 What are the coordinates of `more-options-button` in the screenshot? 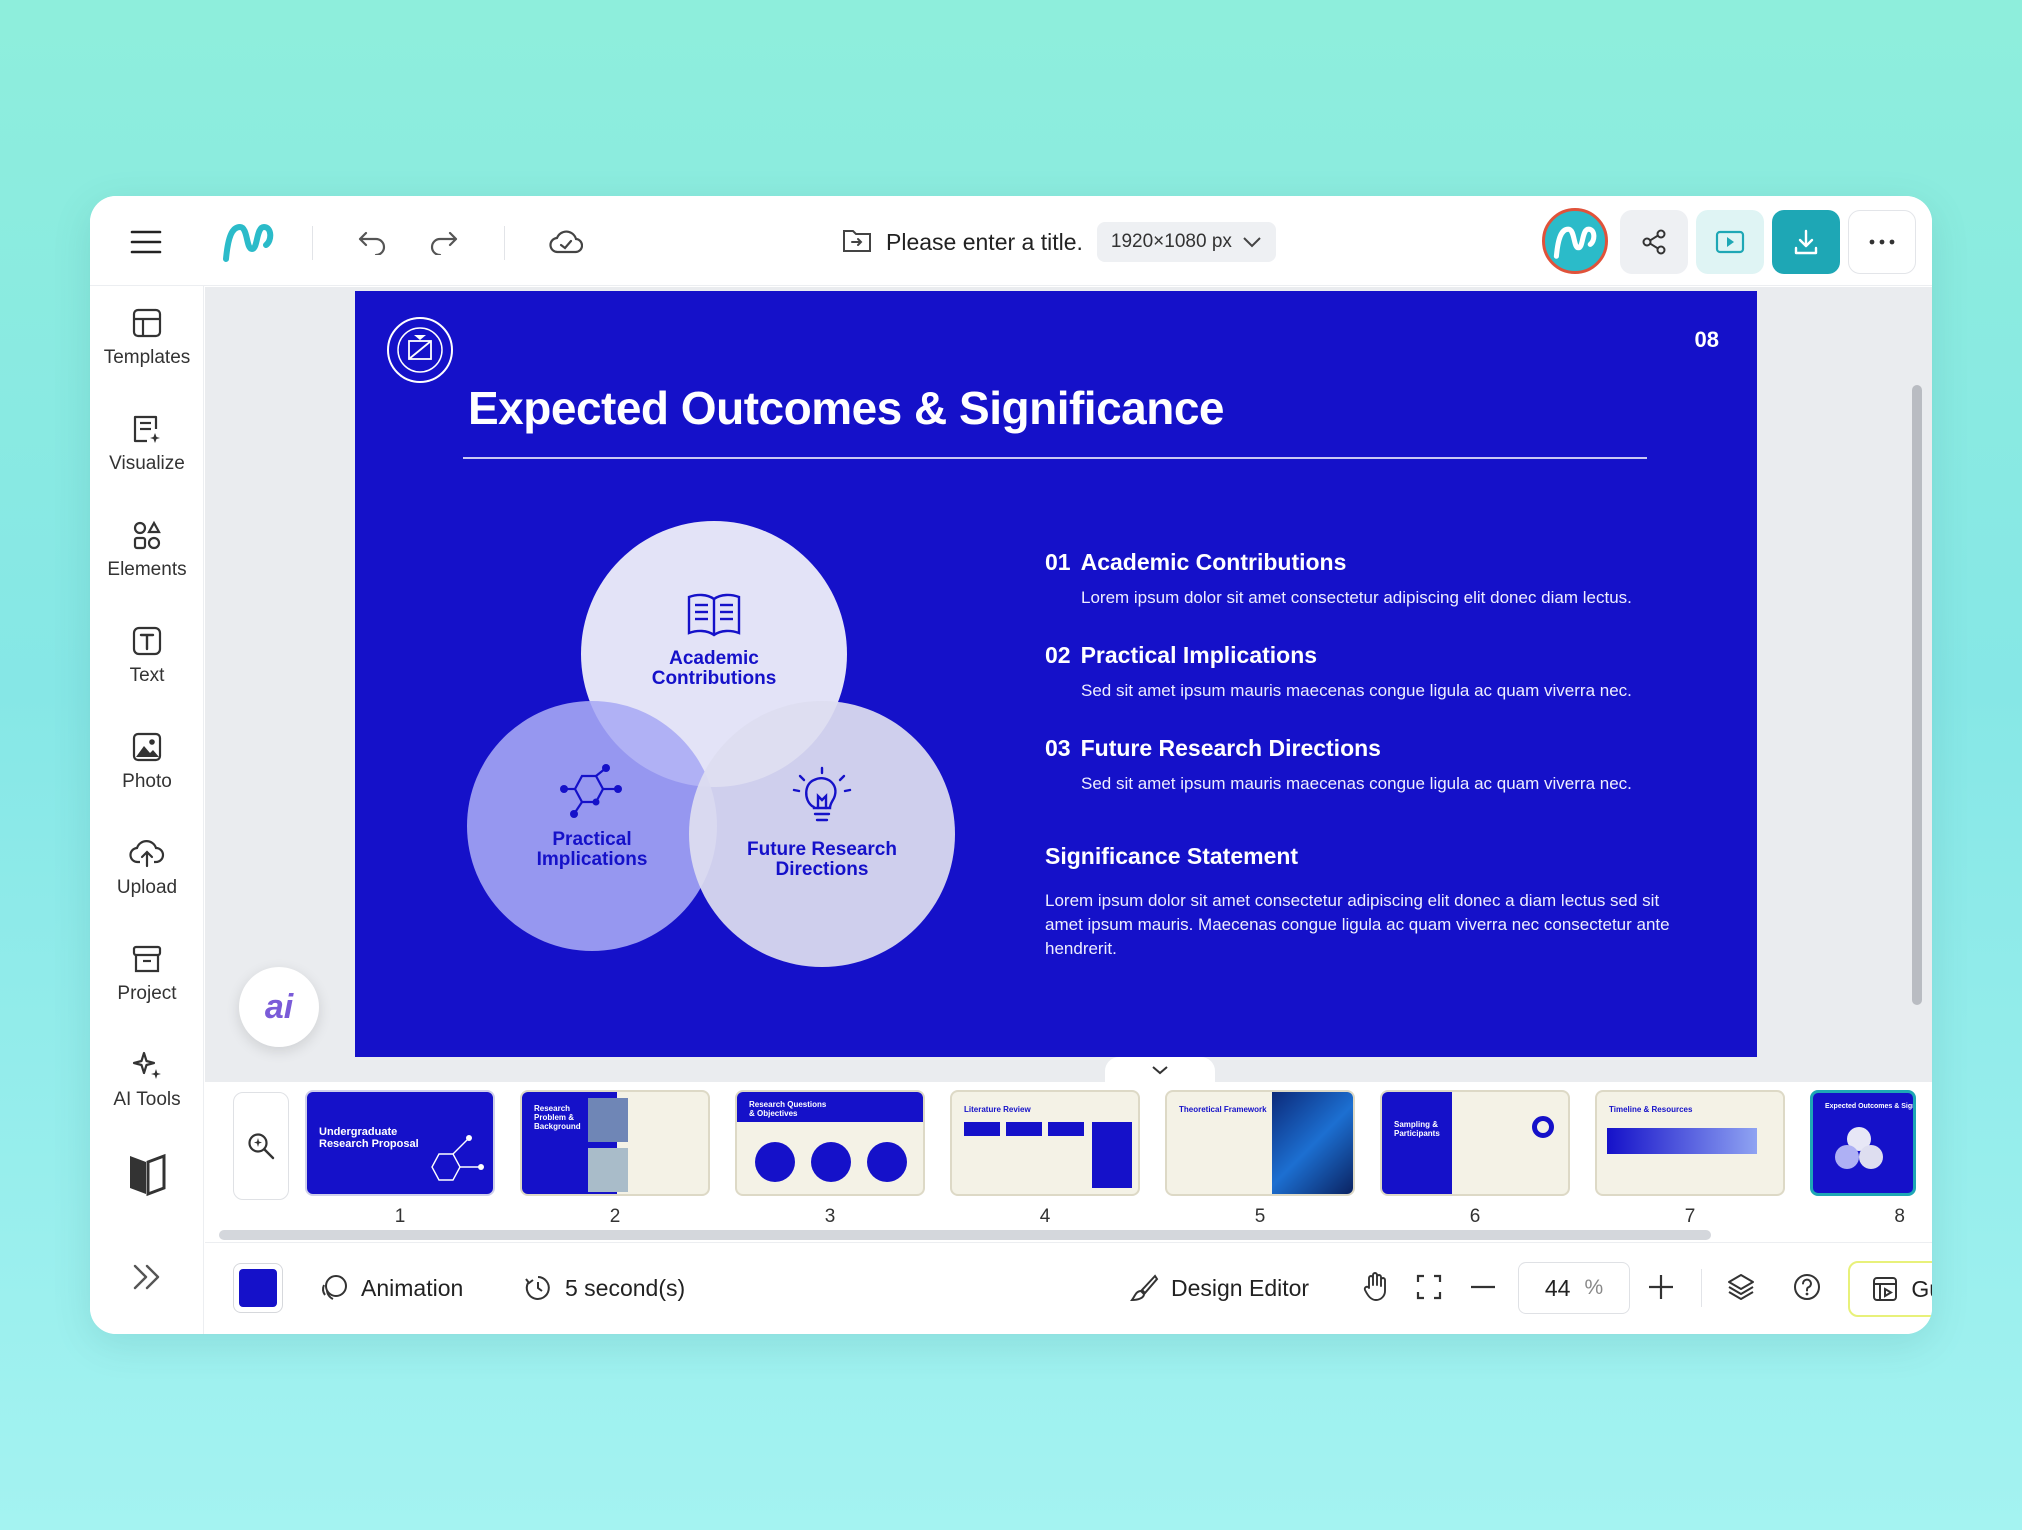 It's located at (1882, 242).